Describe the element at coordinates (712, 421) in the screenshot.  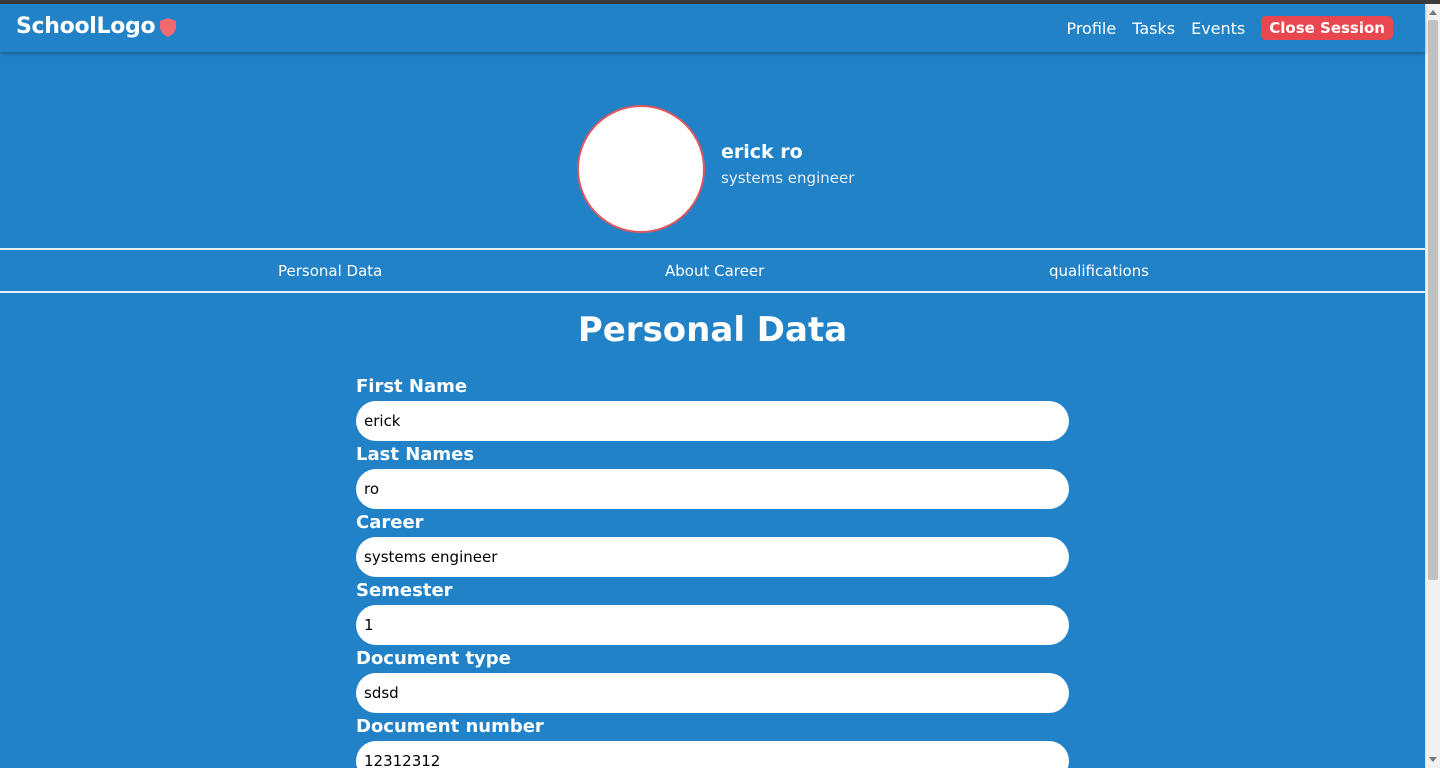
I see `first-name-input` at that location.